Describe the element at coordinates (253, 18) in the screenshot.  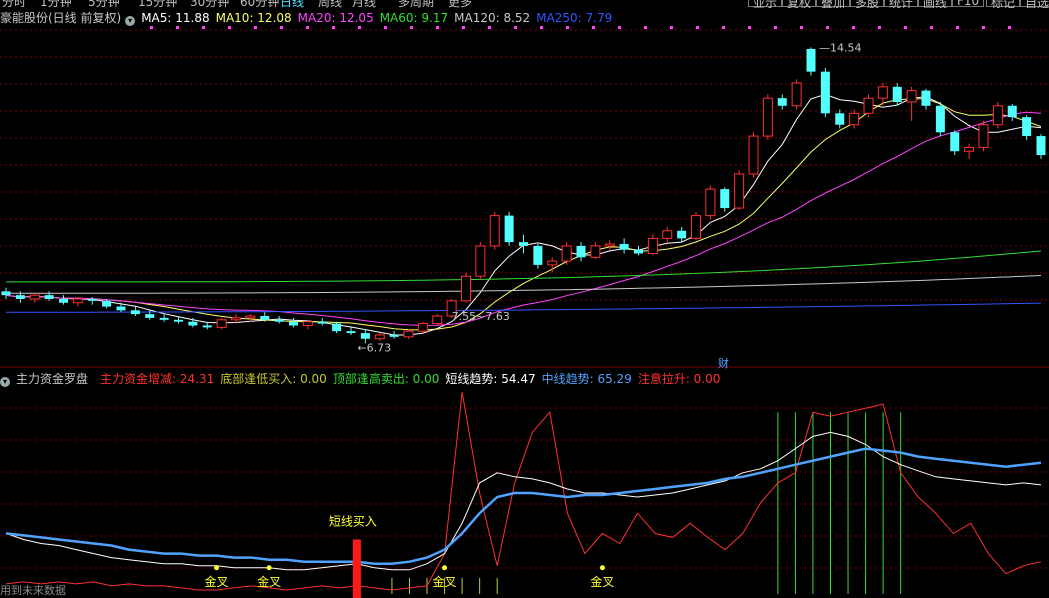
I see `ma-value: MA10: 12.08` at that location.